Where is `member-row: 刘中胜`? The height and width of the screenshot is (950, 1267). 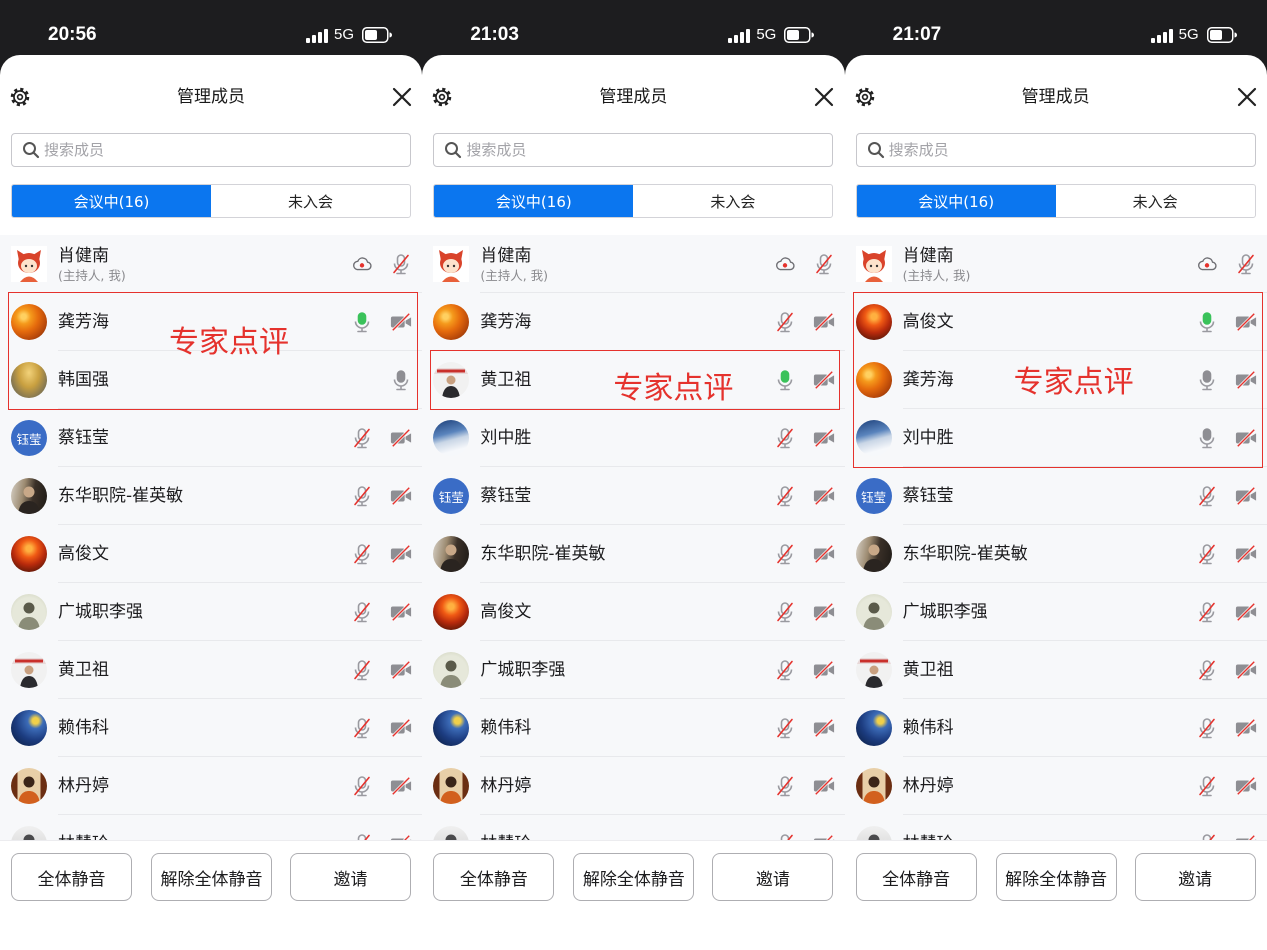
member-row: 刘中胜 is located at coordinates (633, 438).